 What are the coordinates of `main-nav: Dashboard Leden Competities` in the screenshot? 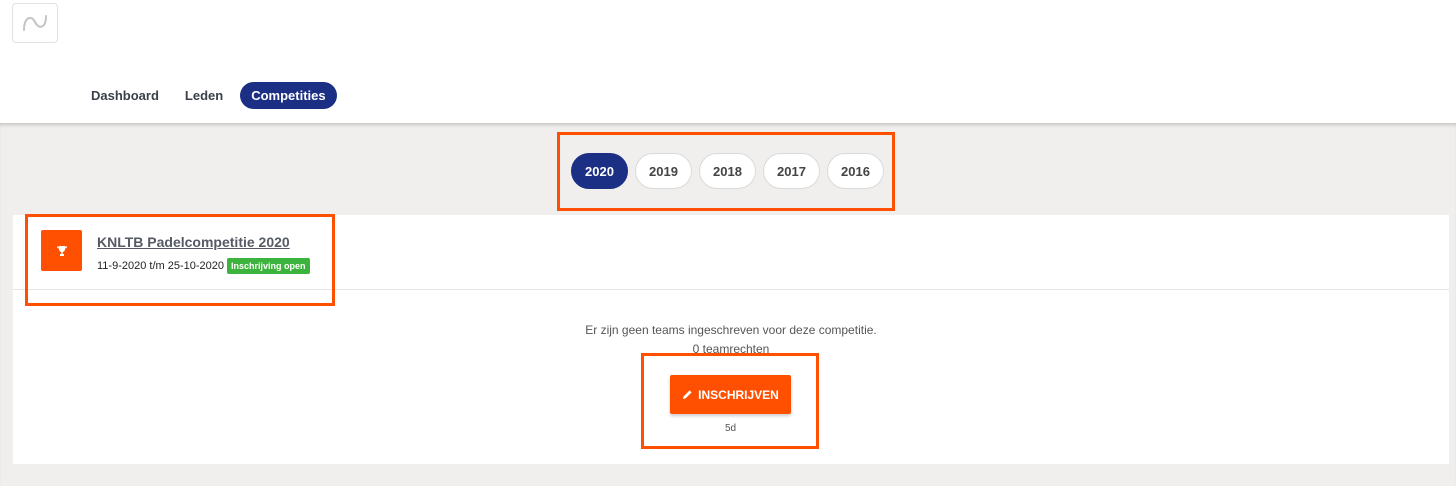 It's located at (210, 95).